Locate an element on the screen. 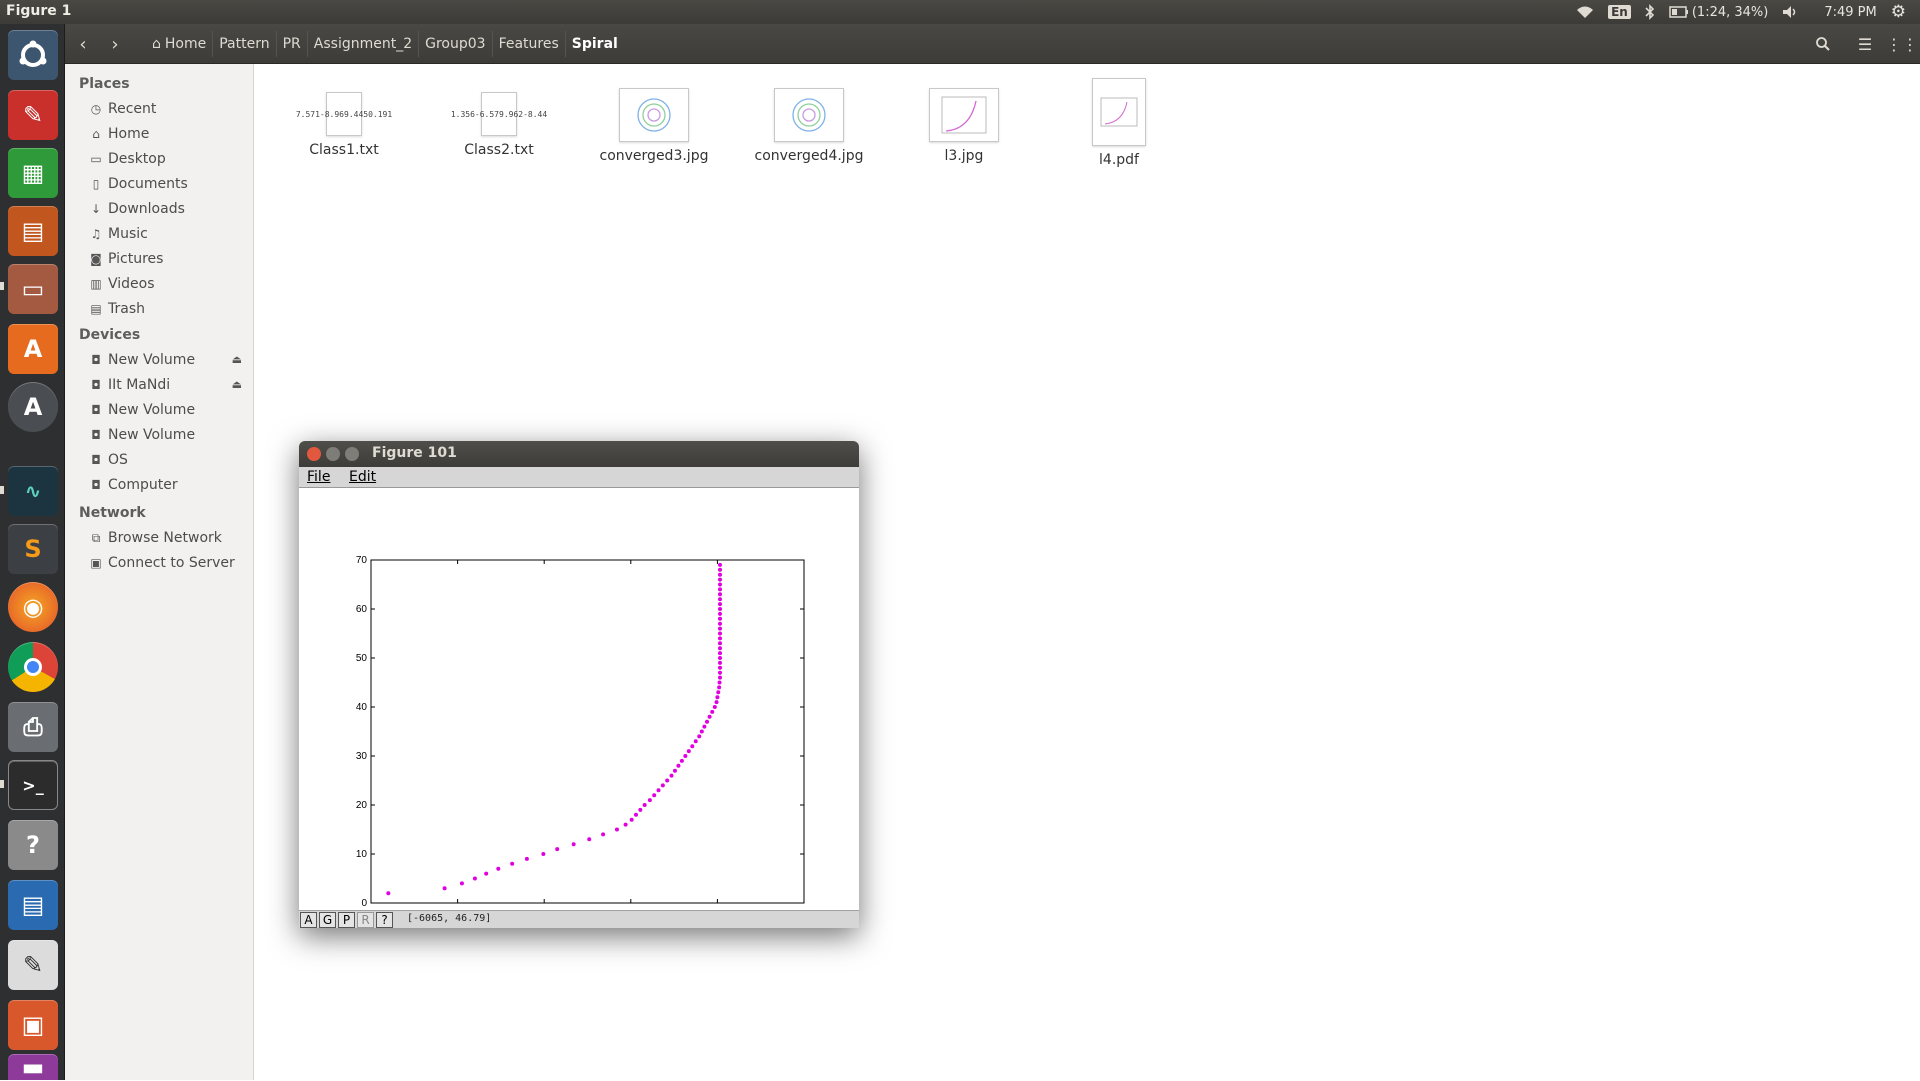 The image size is (1920, 1081). clock: 7:49 PM is located at coordinates (1850, 12).